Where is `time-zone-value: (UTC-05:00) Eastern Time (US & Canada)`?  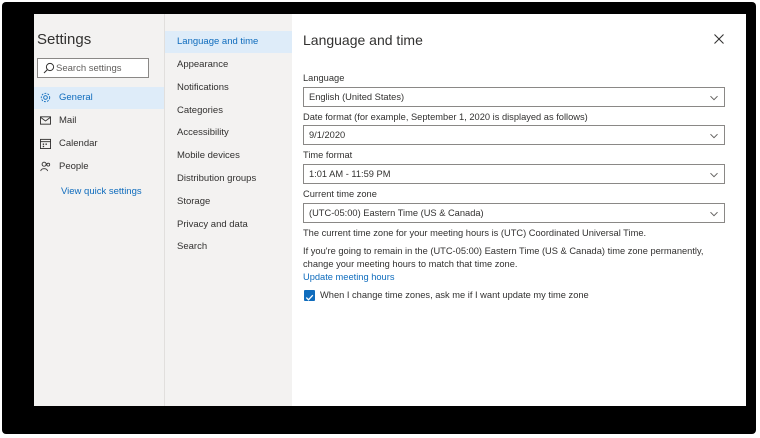
time-zone-value: (UTC-05:00) Eastern Time (US & Canada) is located at coordinates (396, 213).